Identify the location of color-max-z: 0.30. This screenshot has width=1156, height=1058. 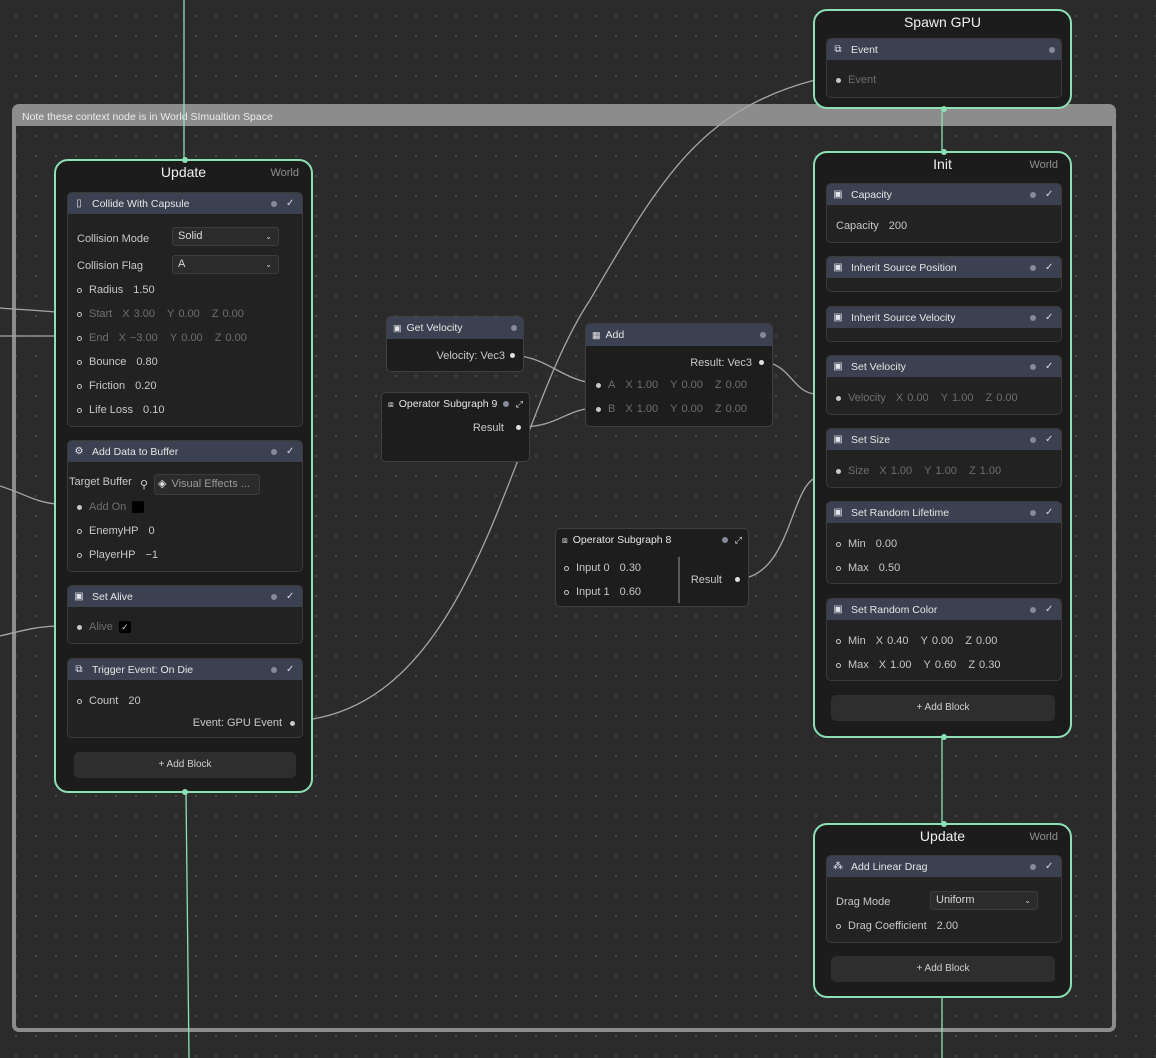
(989, 665).